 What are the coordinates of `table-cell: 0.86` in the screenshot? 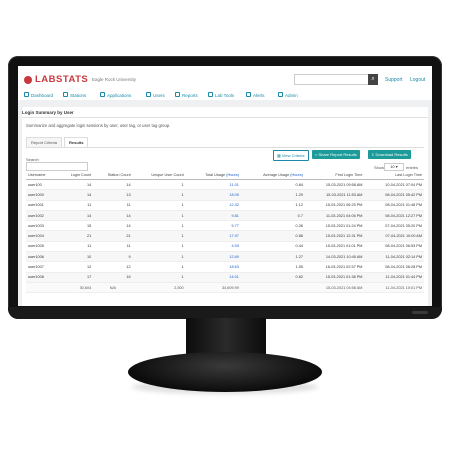 It's located at (272, 236).